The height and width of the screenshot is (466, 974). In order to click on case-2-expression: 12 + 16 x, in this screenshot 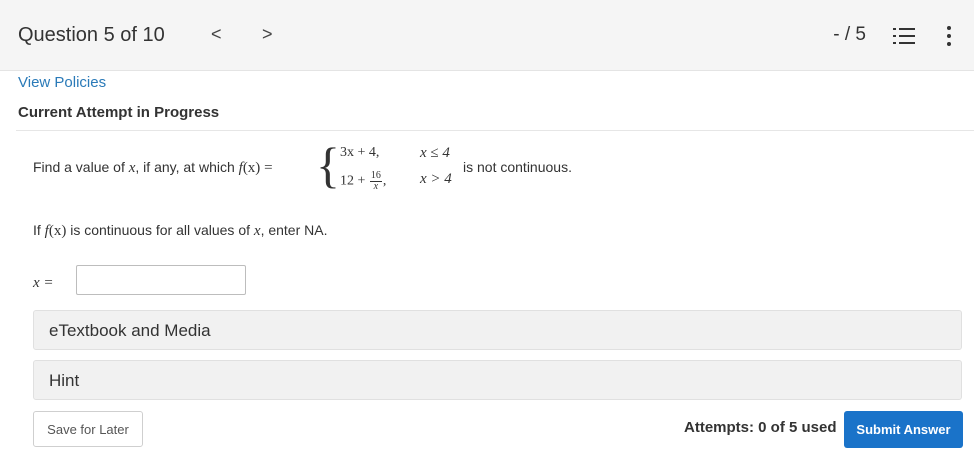, I will do `click(363, 181)`.